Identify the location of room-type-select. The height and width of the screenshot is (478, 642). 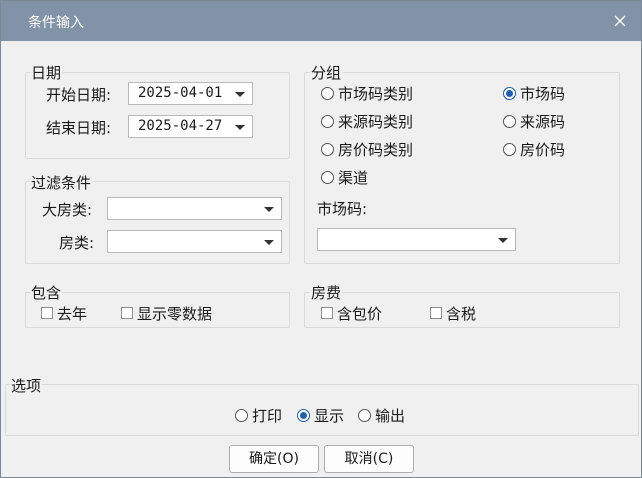
(194, 241).